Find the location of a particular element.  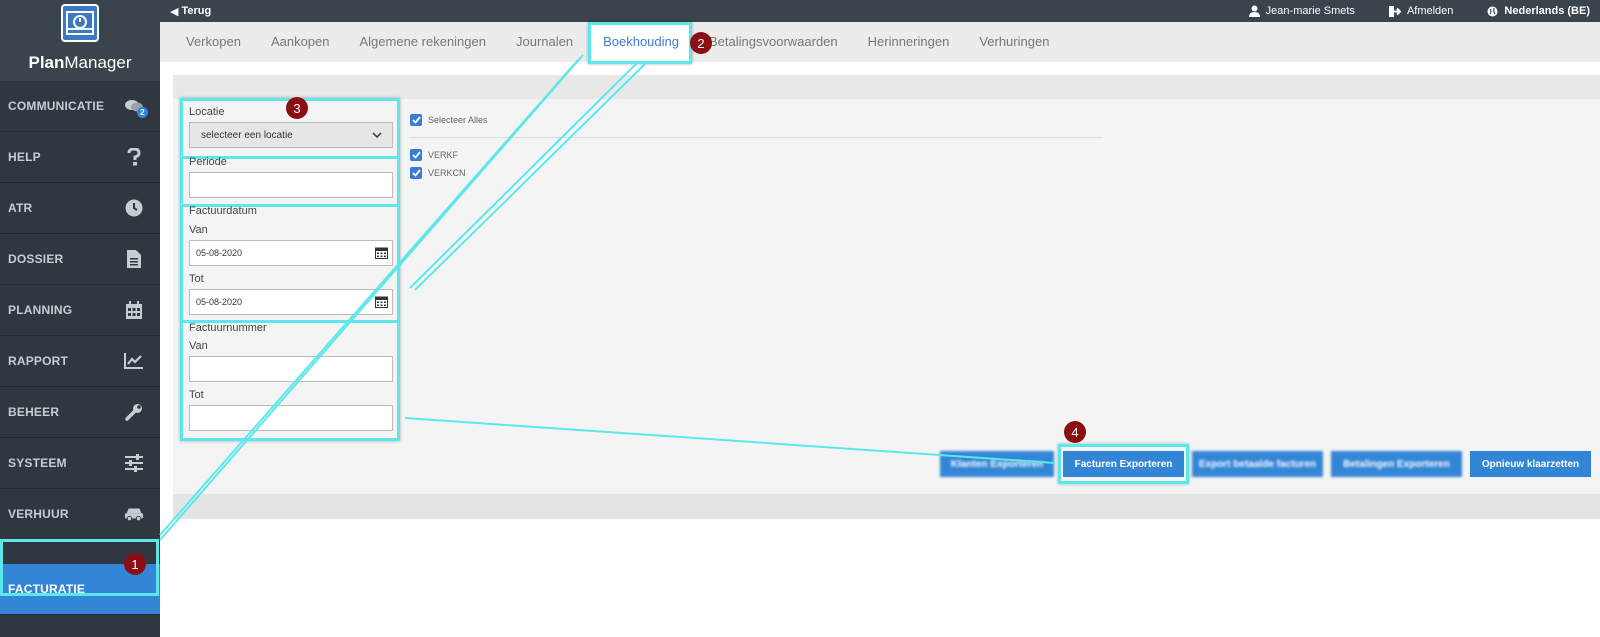

sidebar-item-atr: ATR is located at coordinates (80, 208).